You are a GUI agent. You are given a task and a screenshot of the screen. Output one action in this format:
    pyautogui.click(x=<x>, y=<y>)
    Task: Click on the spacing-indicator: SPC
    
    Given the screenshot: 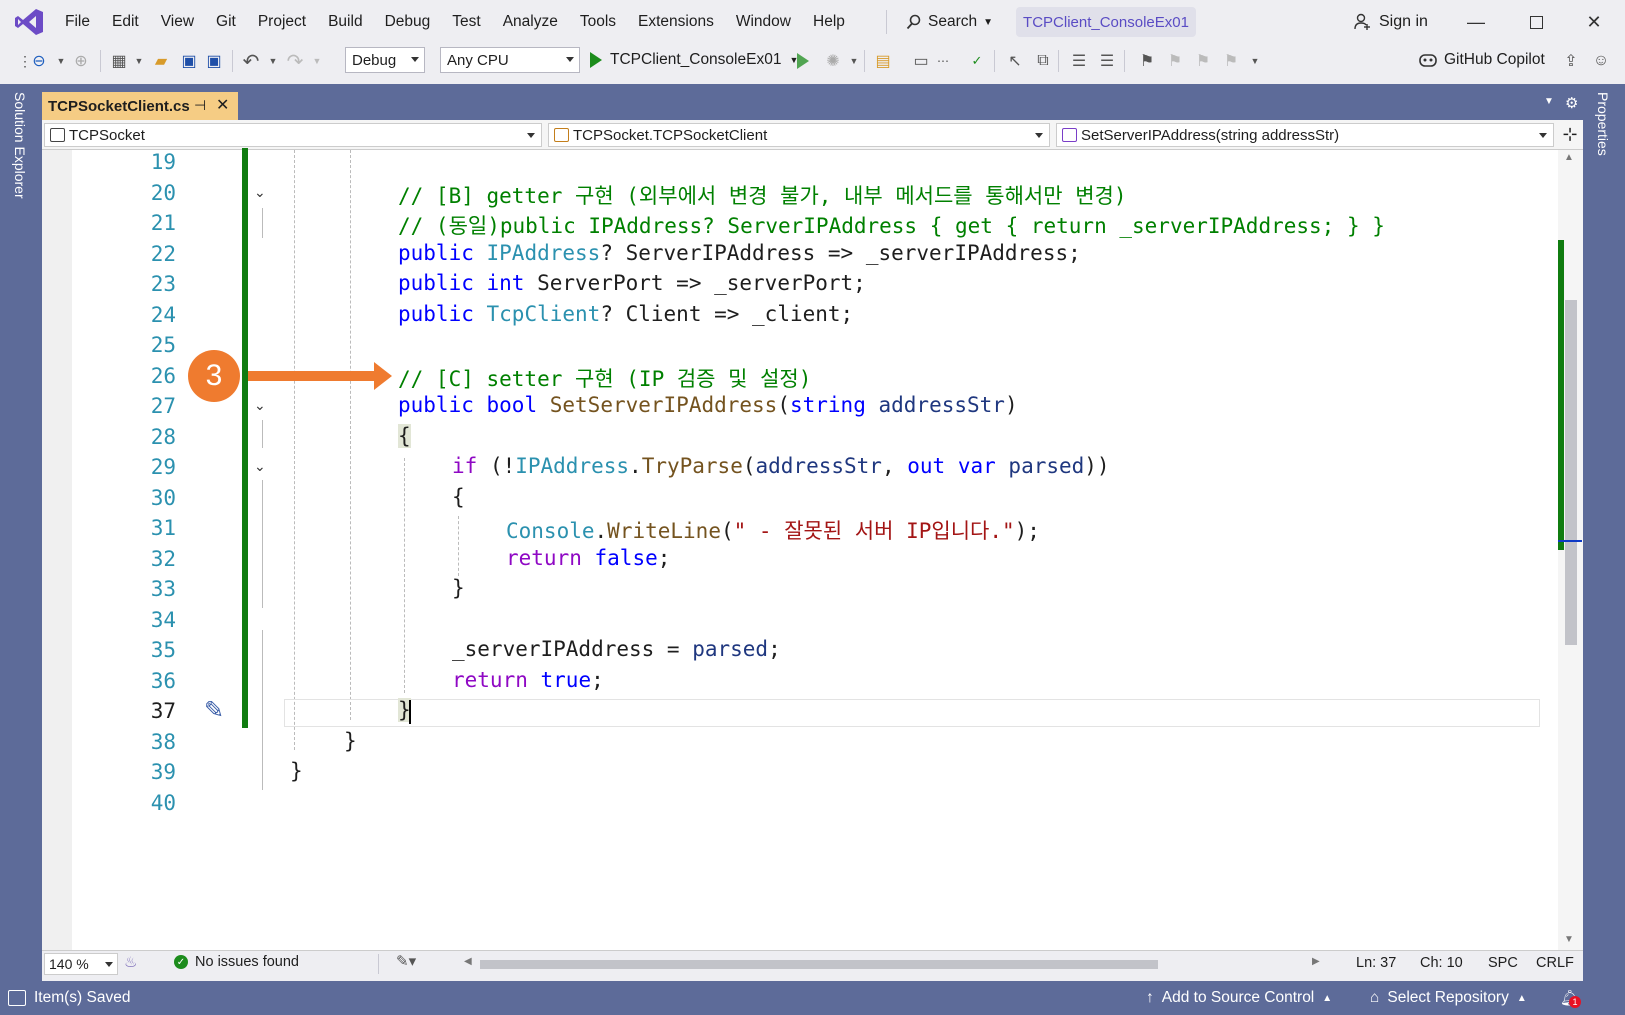 What is the action you would take?
    pyautogui.click(x=1503, y=963)
    